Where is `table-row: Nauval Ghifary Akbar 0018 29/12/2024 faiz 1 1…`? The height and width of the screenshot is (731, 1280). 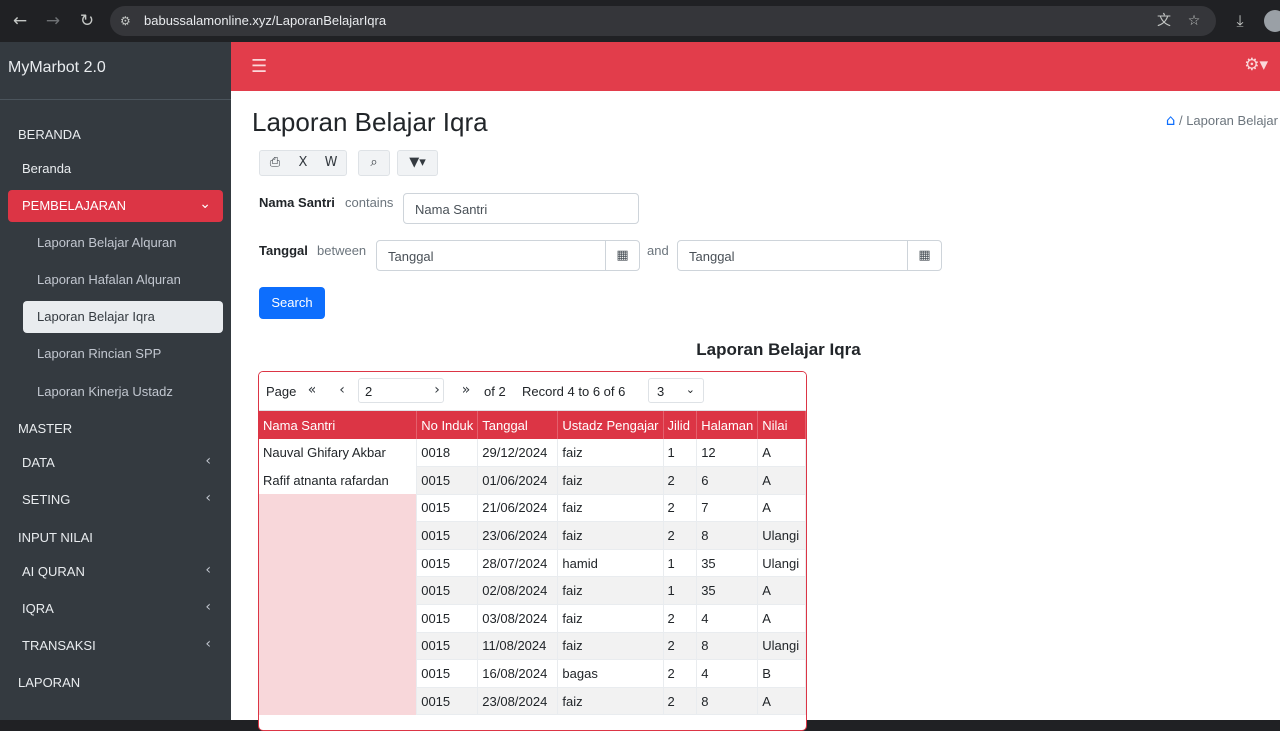 table-row: Nauval Ghifary Akbar 0018 29/12/2024 faiz 1 1… is located at coordinates (532, 453).